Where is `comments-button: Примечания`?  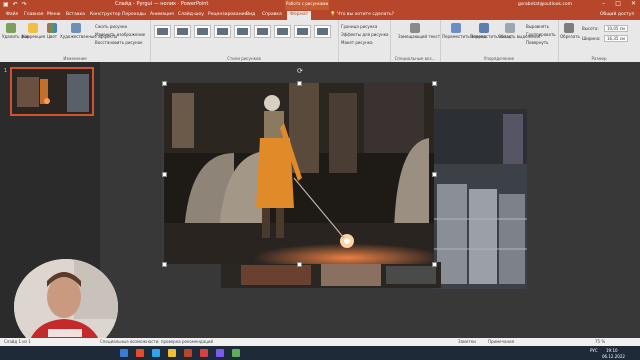
comments-button: Примечания is located at coordinates (501, 341).